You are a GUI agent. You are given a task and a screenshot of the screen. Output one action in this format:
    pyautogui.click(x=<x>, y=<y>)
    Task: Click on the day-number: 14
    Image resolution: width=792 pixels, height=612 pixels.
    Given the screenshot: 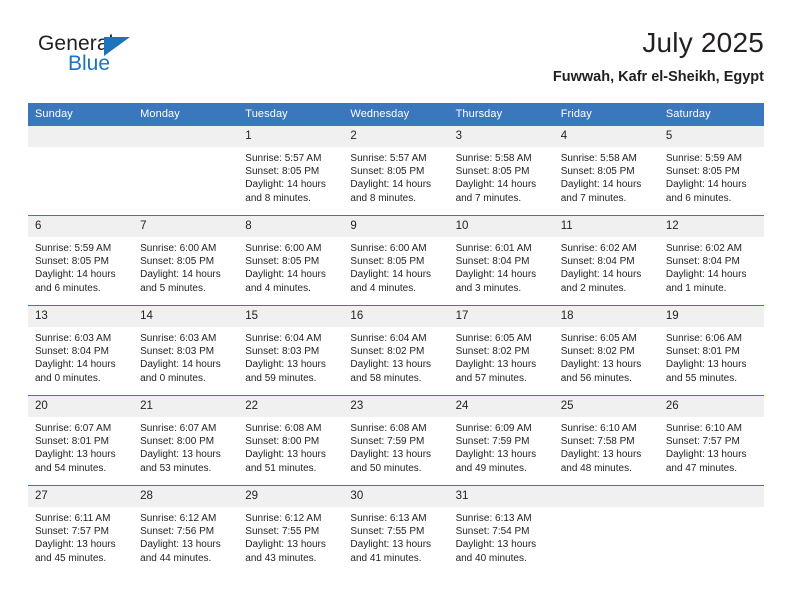 What is the action you would take?
    pyautogui.click(x=186, y=316)
    